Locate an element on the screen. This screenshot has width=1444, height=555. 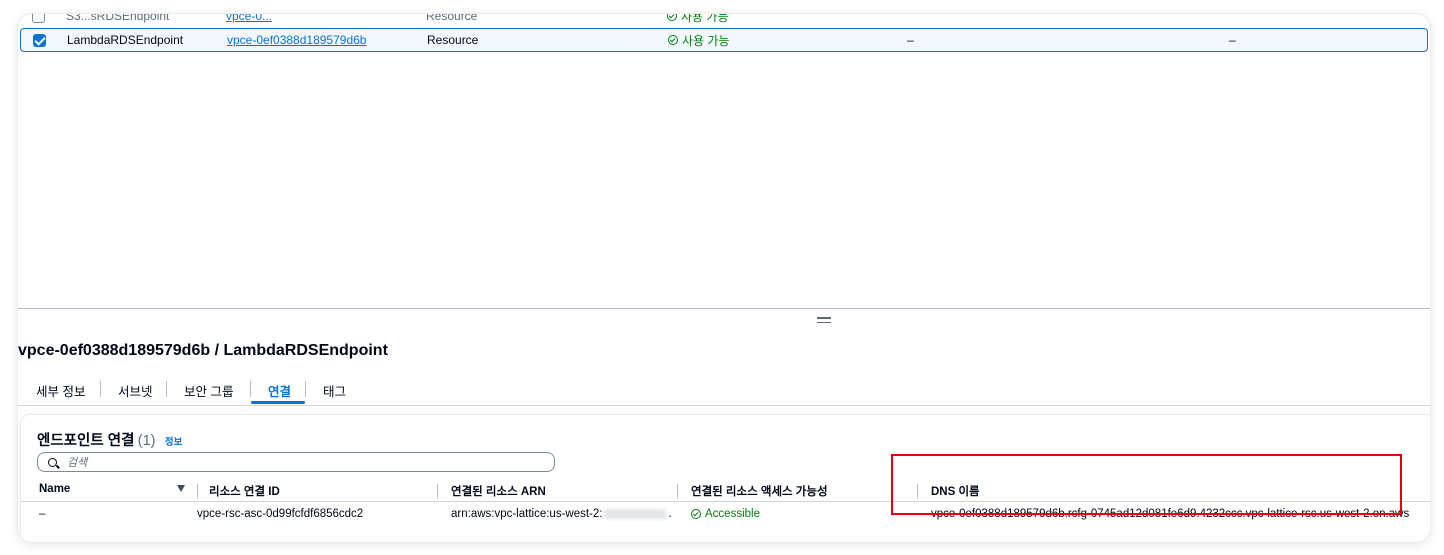
tab-details: 세부 정보 is located at coordinates (60, 390).